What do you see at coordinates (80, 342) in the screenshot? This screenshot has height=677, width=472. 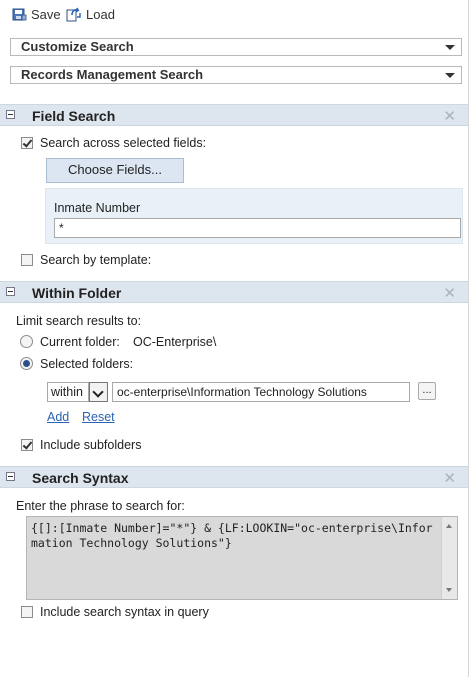 I see `current-folder-label: Current folder:` at bounding box center [80, 342].